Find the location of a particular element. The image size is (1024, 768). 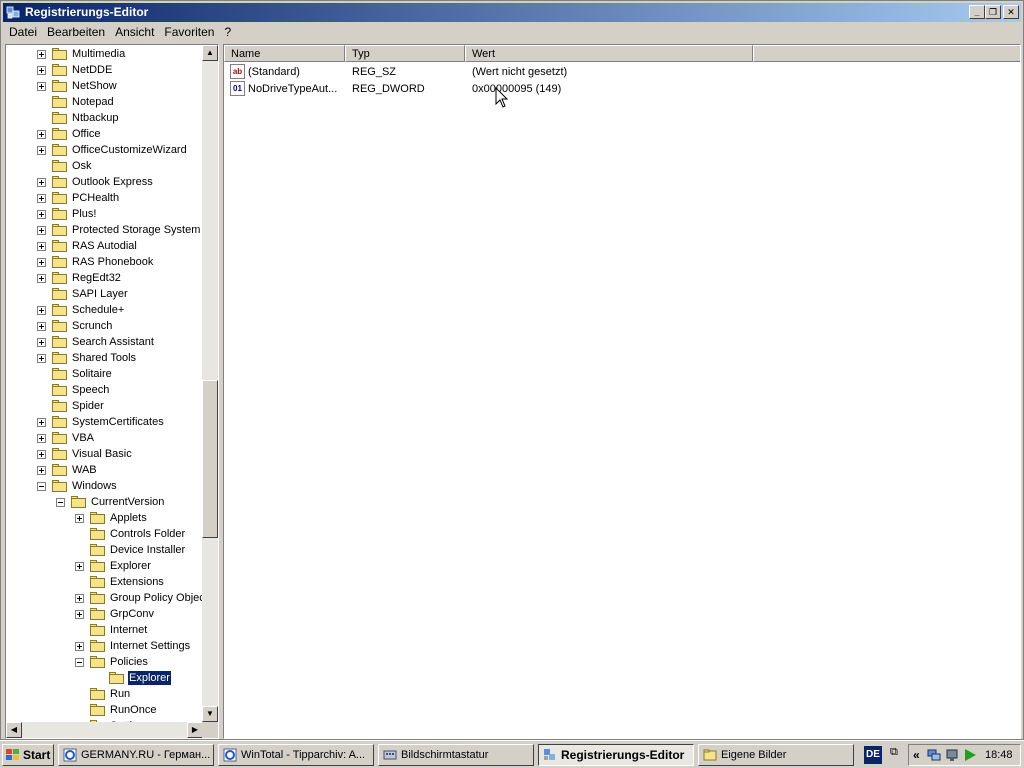

tree-node: NetDDE is located at coordinates (104, 70).